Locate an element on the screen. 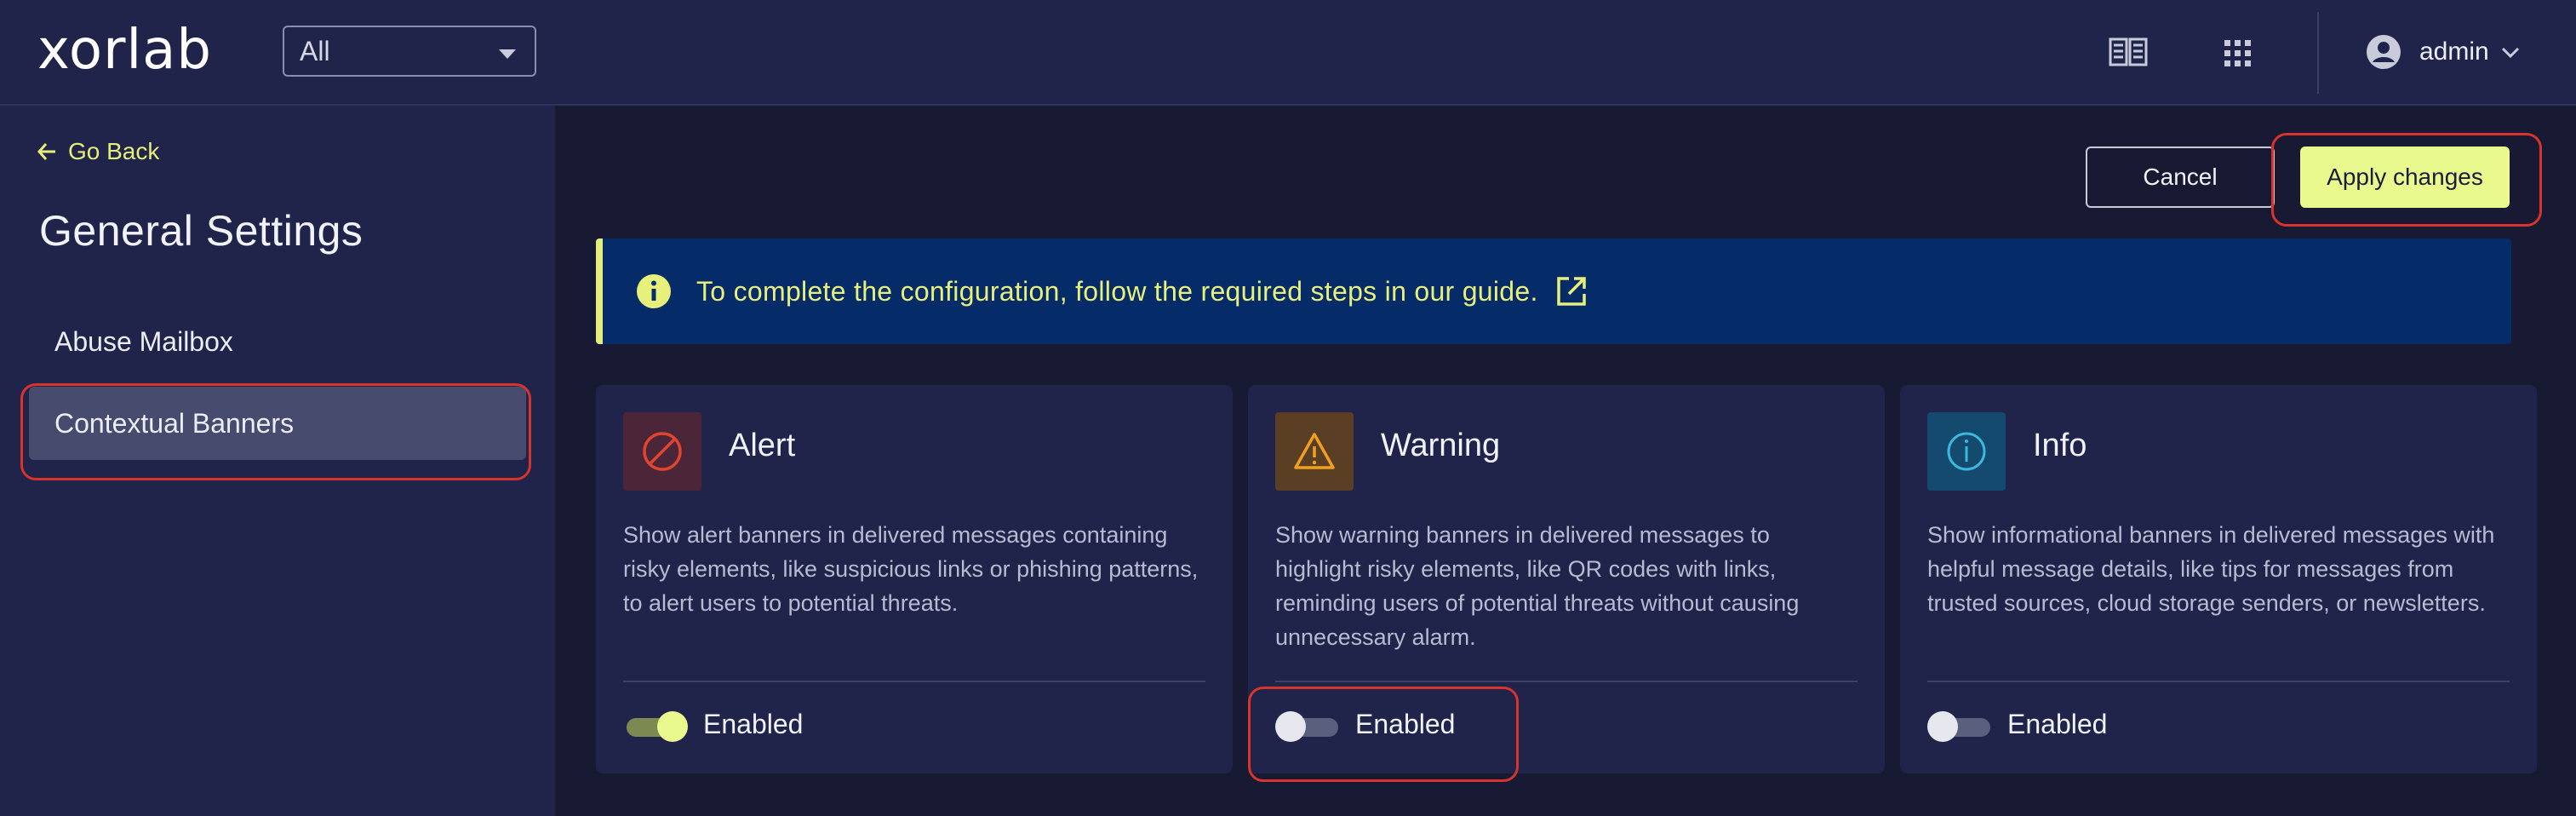 Image resolution: width=2576 pixels, height=816 pixels. warning-enabled-toggle is located at coordinates (1308, 726).